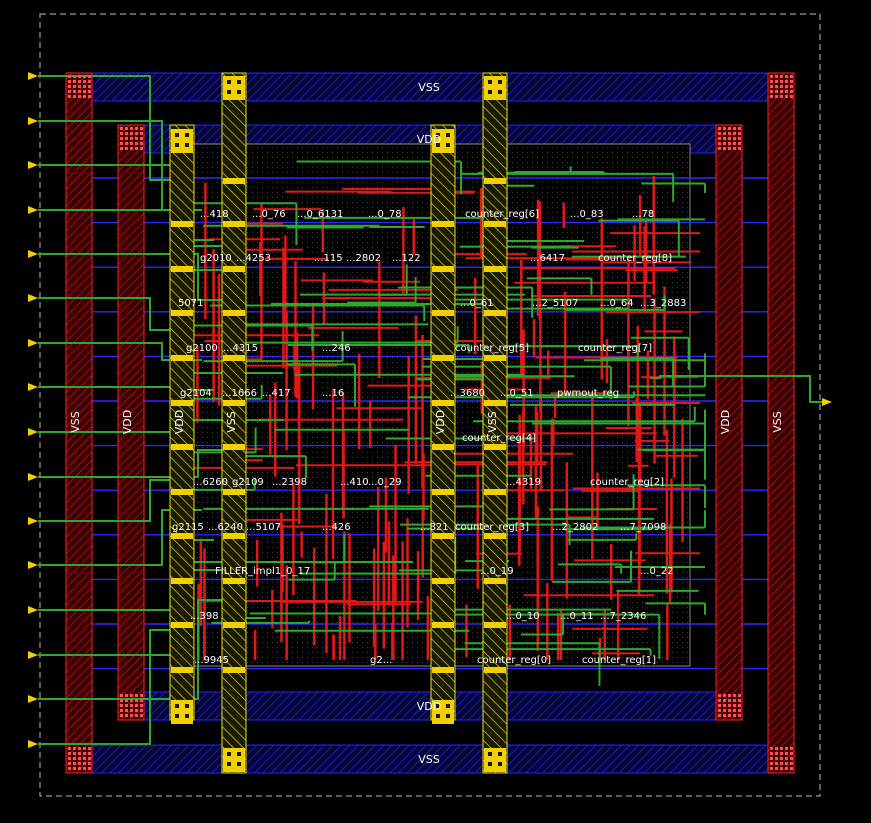 The width and height of the screenshot is (871, 823). I want to click on cell-instance-label: ...246, so click(336, 348).